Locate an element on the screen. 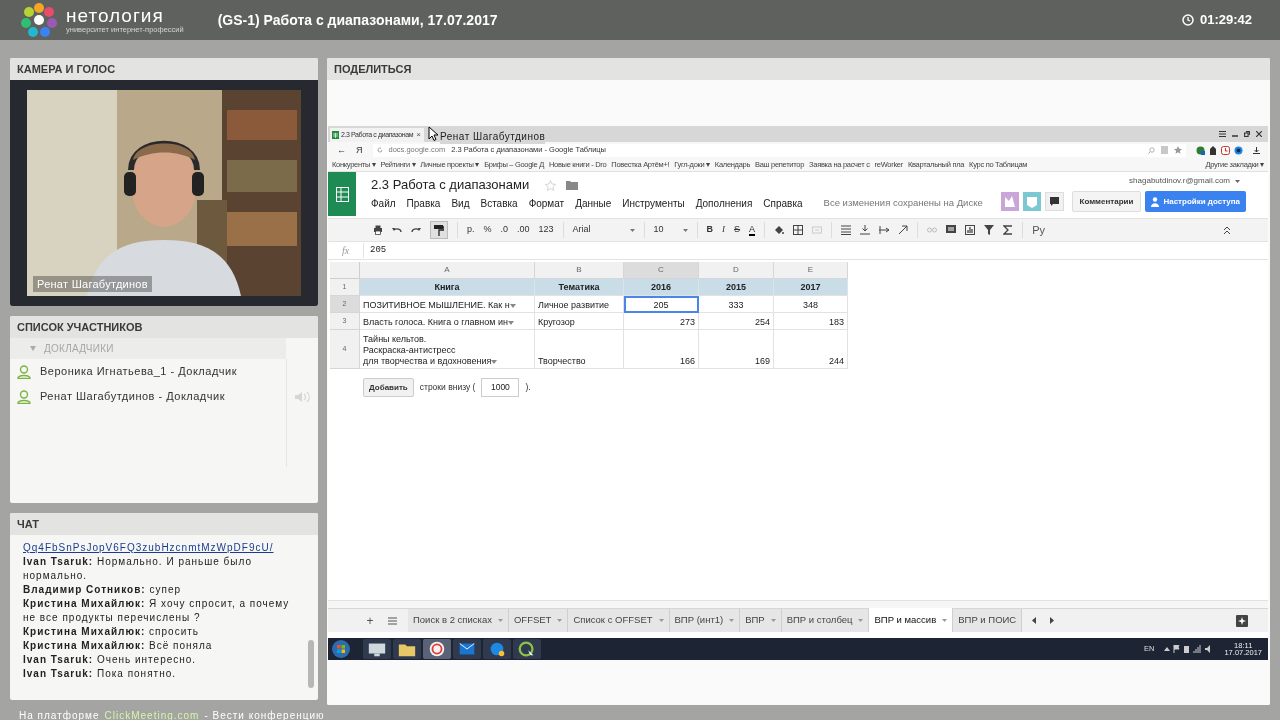 The width and height of the screenshot is (1280, 720). comments-button: Комментарии is located at coordinates (1106, 201).